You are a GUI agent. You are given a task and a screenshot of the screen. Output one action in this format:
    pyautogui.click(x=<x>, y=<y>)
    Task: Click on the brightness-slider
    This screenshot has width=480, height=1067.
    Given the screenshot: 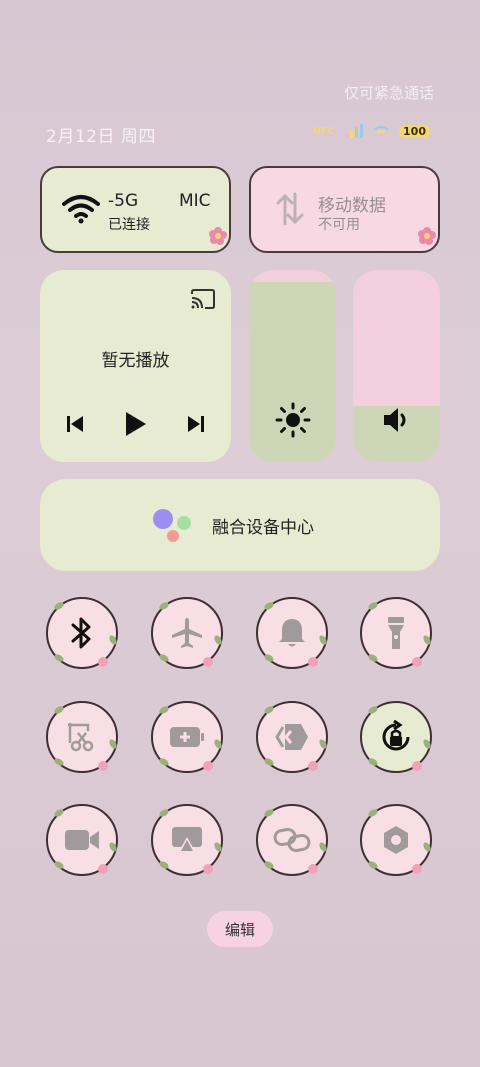 What is the action you would take?
    pyautogui.click(x=292, y=366)
    